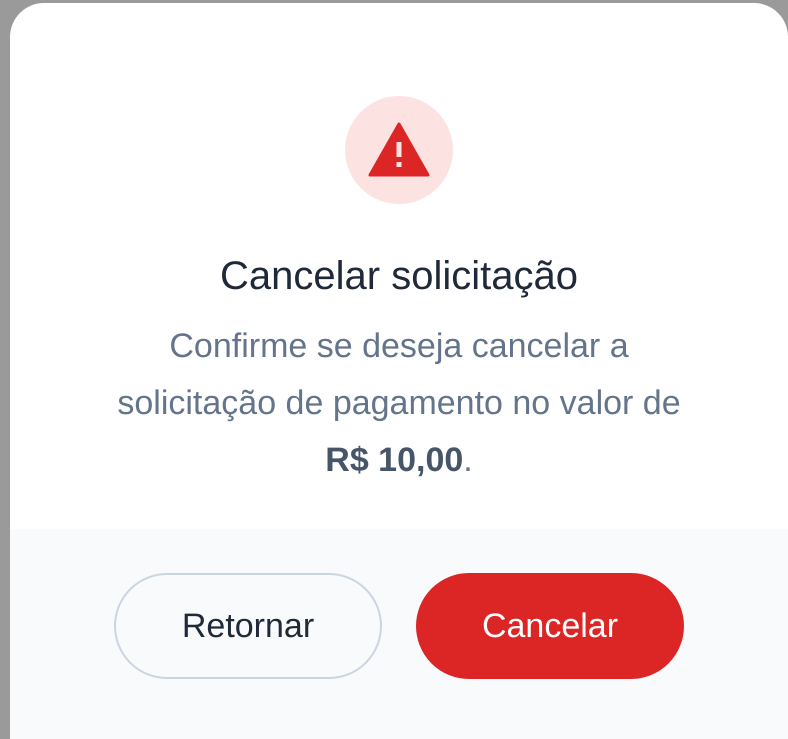  Describe the element at coordinates (248, 626) in the screenshot. I see `return-button: Retornar` at that location.